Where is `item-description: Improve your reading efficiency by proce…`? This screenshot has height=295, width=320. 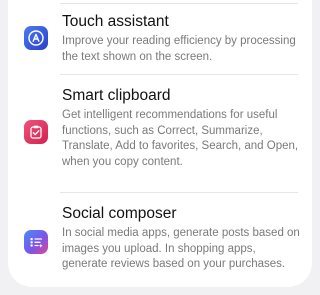 item-description: Improve your reading efficiency by proce… is located at coordinates (179, 49).